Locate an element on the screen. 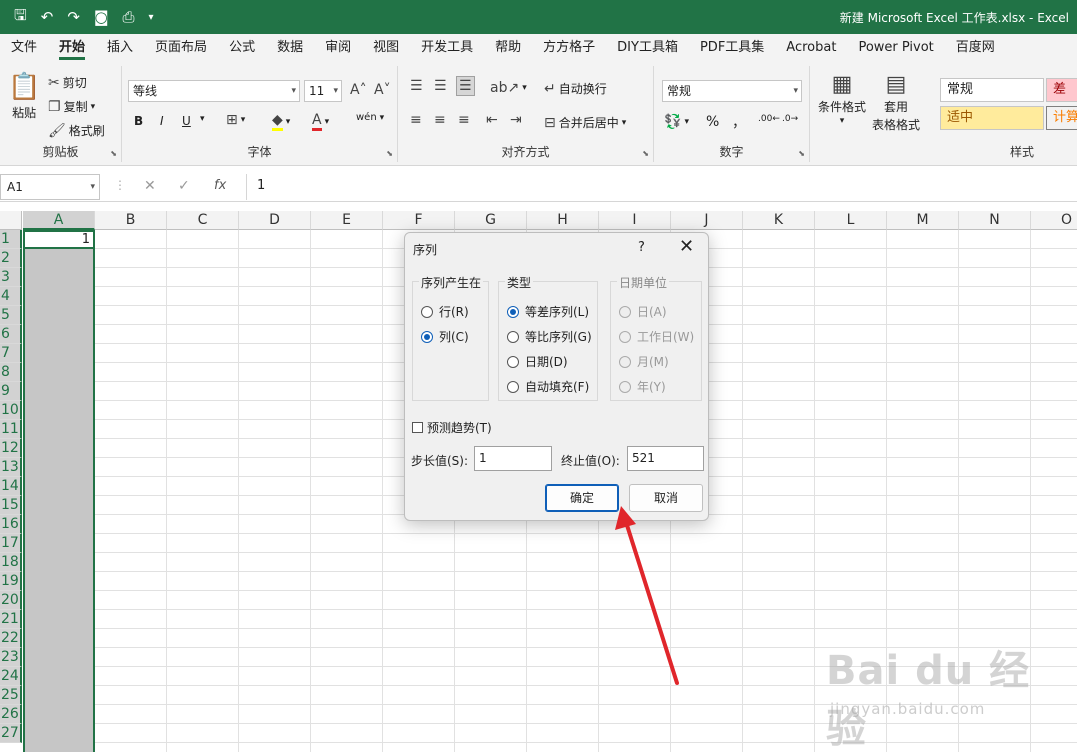 The image size is (1077, 752). tab-5: 数据 is located at coordinates (290, 48).